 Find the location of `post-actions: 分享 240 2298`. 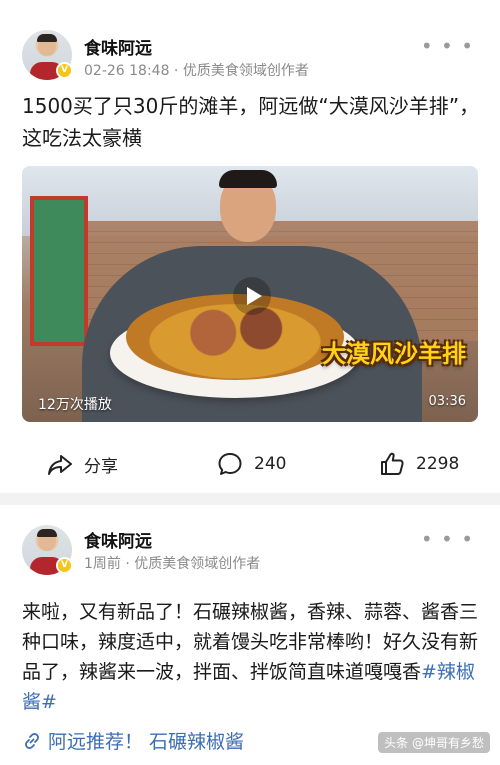

post-actions: 分享 240 2298 is located at coordinates (250, 466).